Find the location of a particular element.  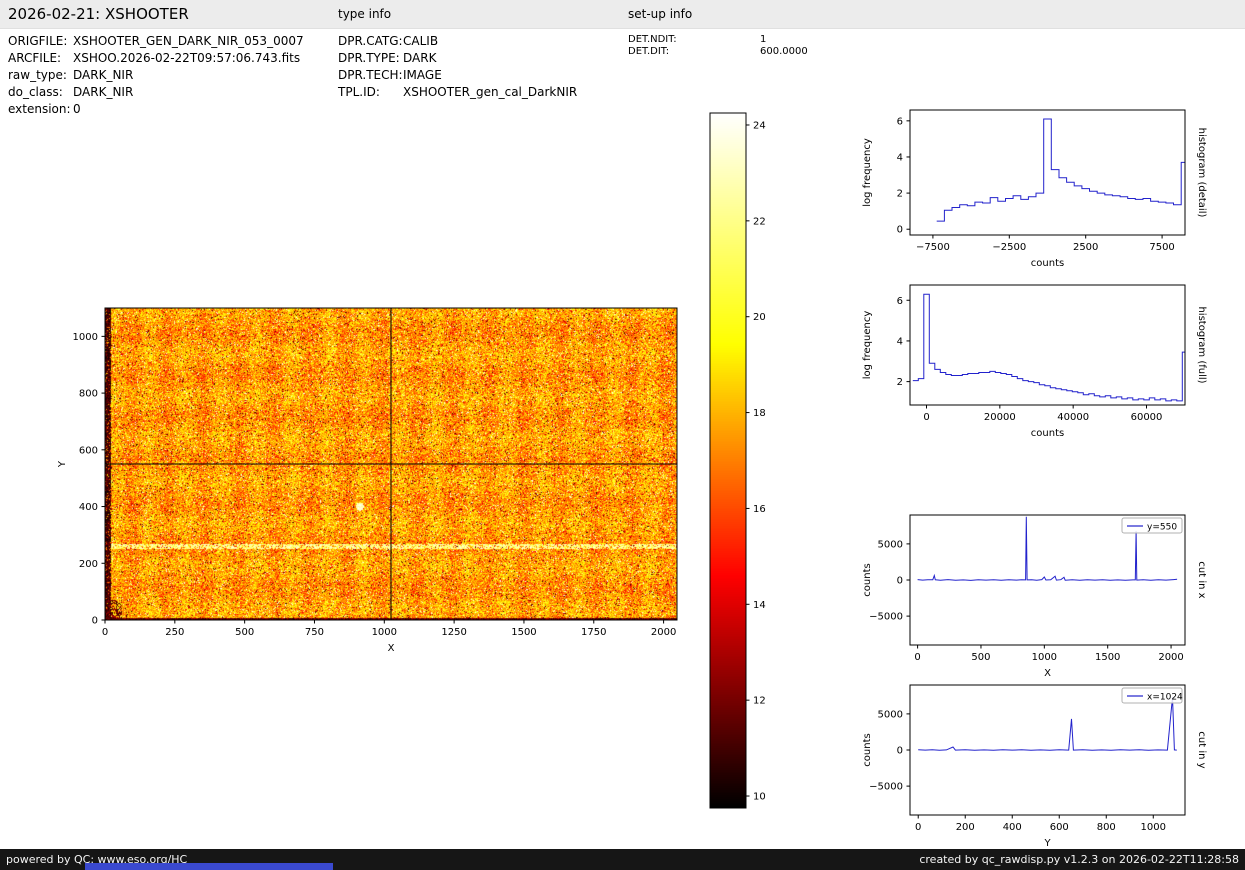

colorbar-tick-label: 12 is located at coordinates (759, 701).